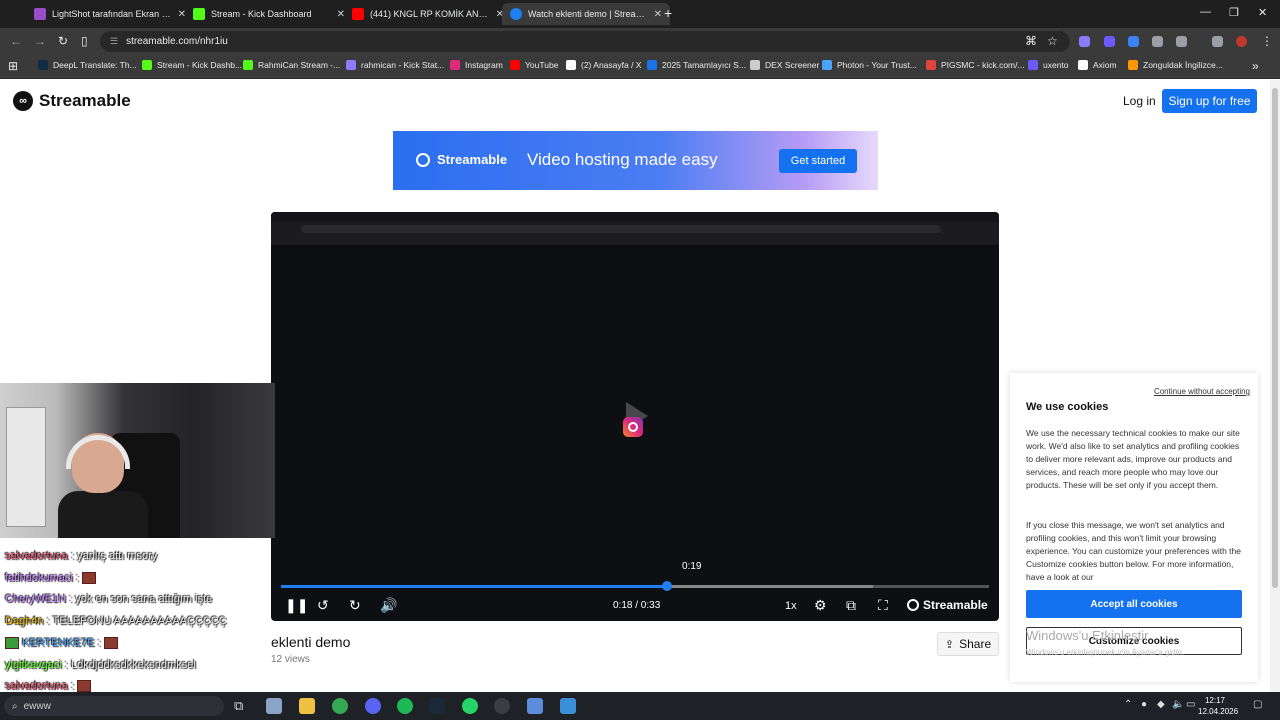 This screenshot has width=1280, height=720. What do you see at coordinates (791, 606) in the screenshot?
I see `speed-button: 1x` at bounding box center [791, 606].